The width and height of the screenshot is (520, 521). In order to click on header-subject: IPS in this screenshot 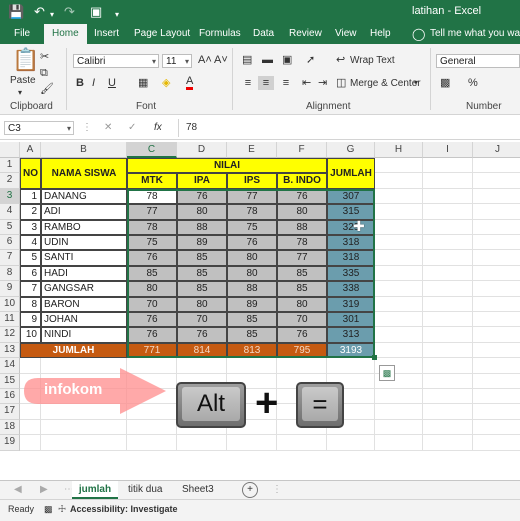, I will do `click(252, 181)`.